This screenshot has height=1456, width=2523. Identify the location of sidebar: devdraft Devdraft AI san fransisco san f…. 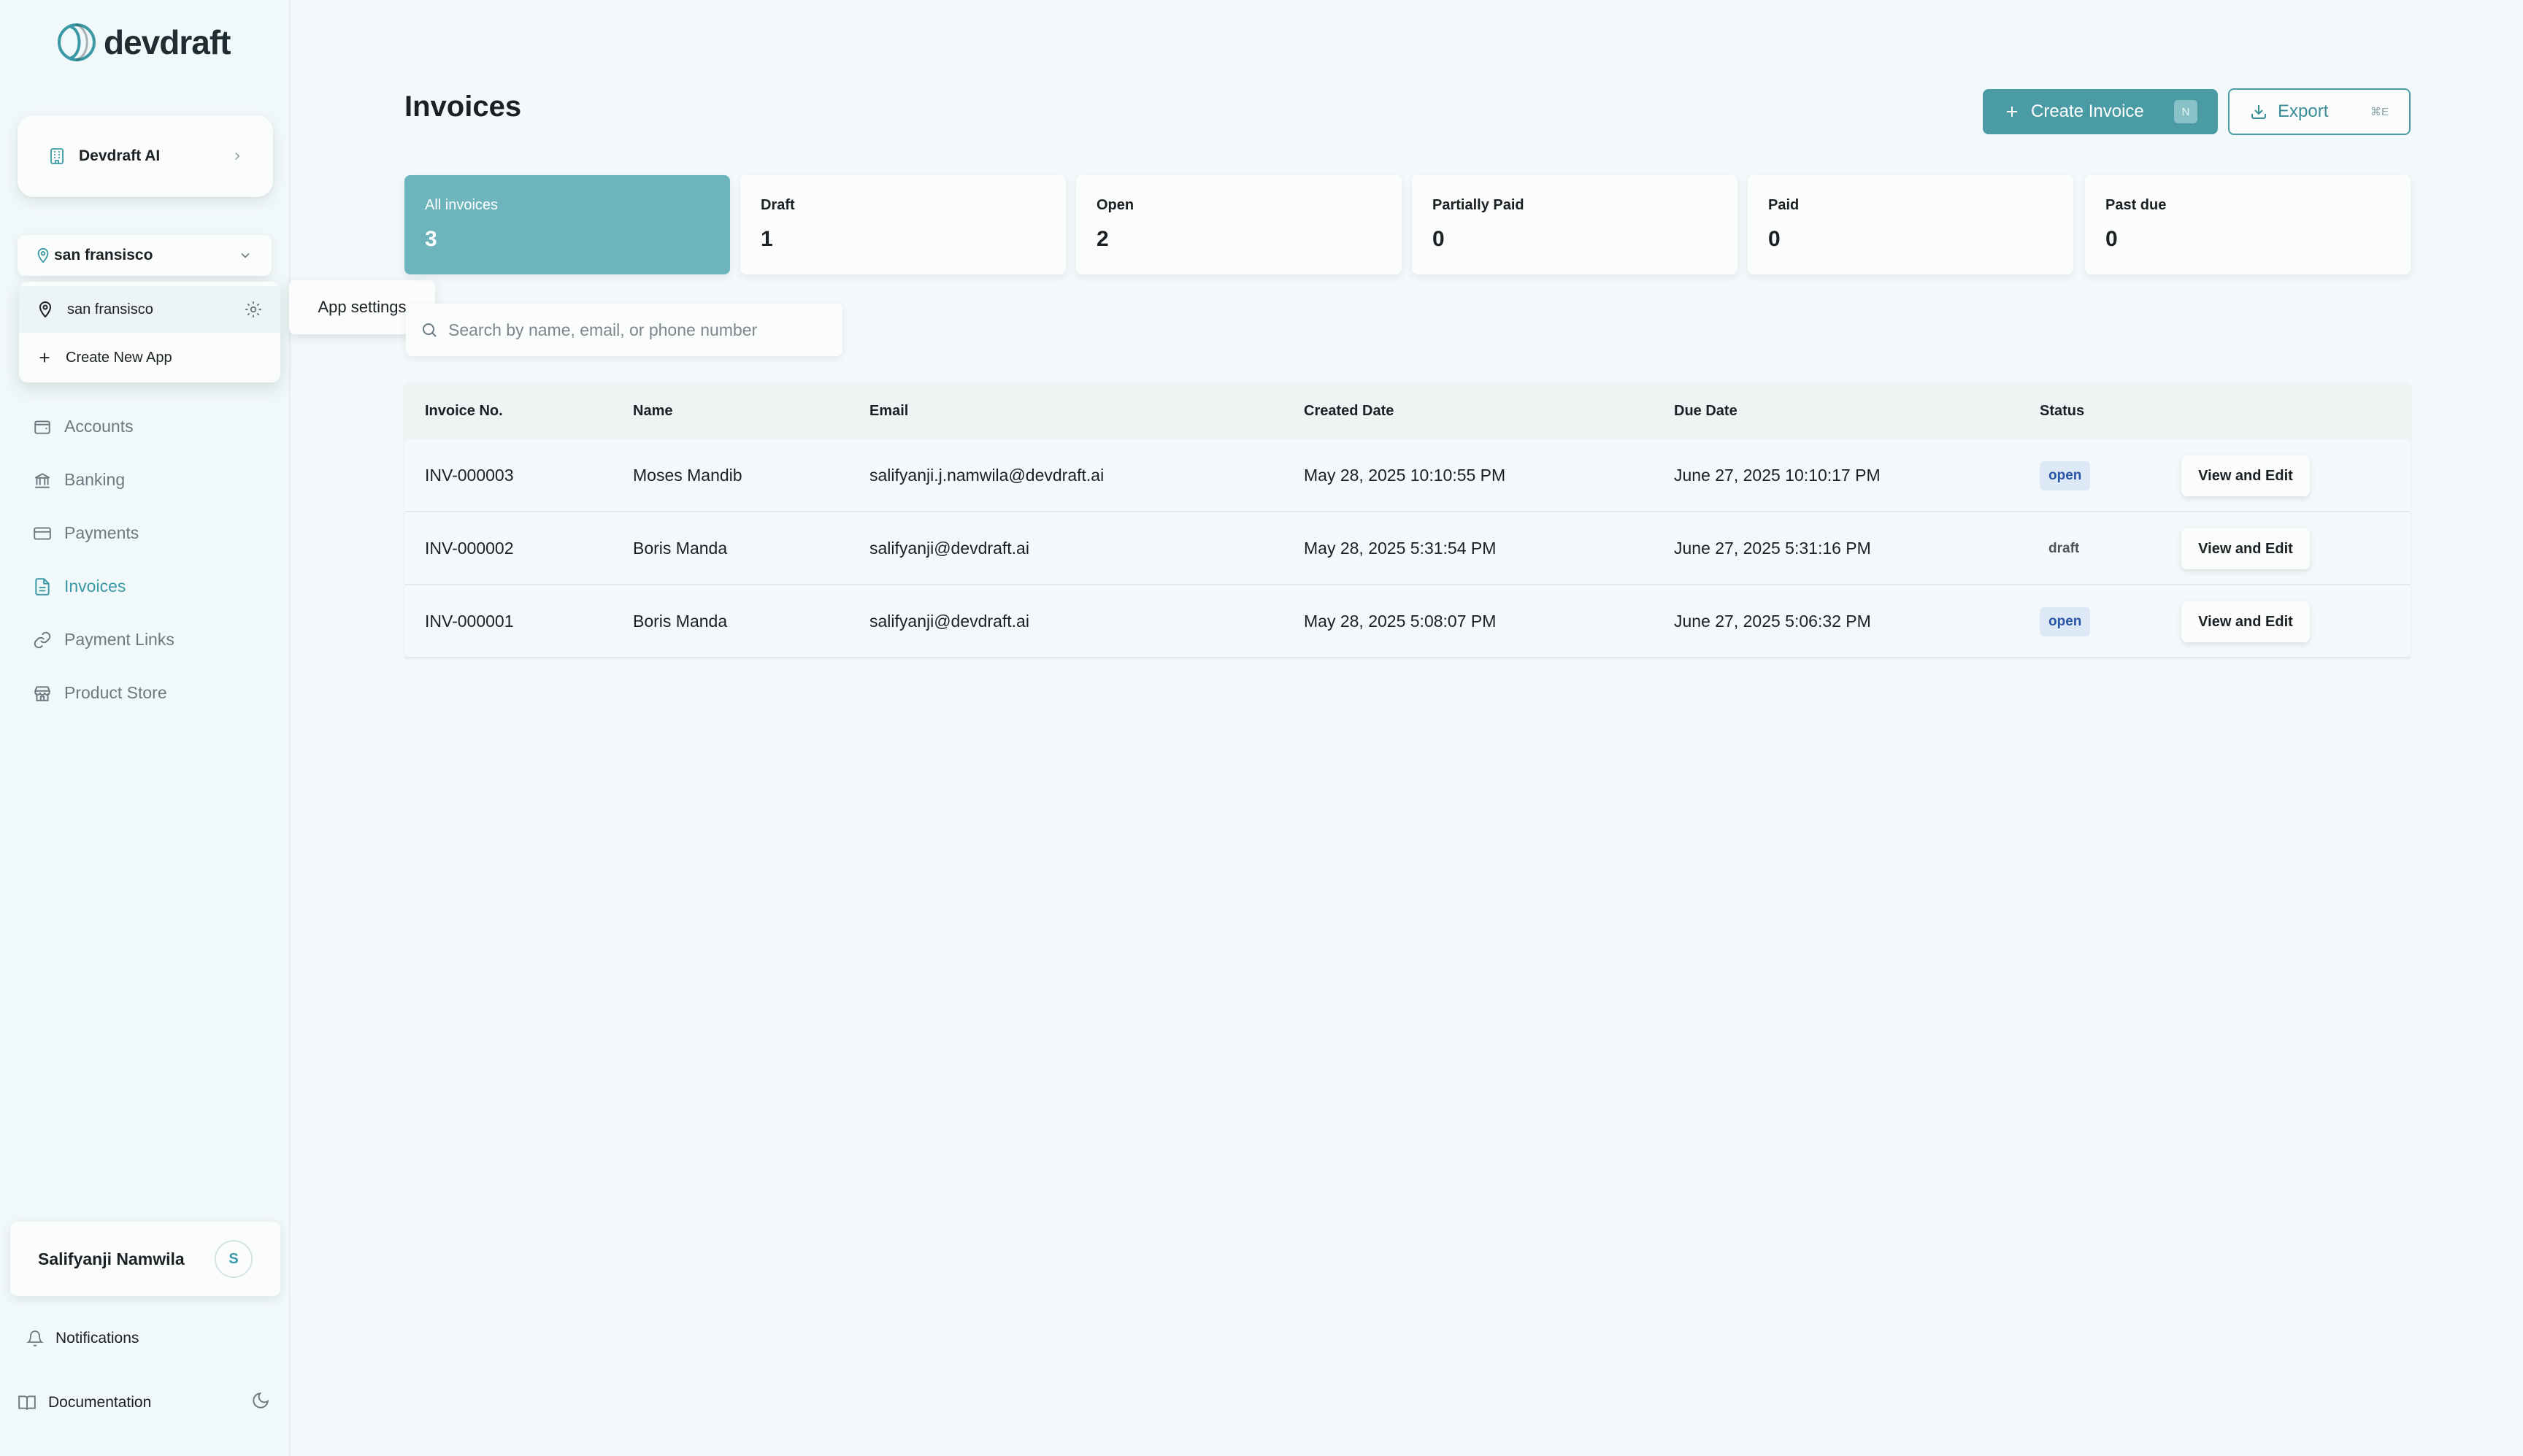
(145, 728).